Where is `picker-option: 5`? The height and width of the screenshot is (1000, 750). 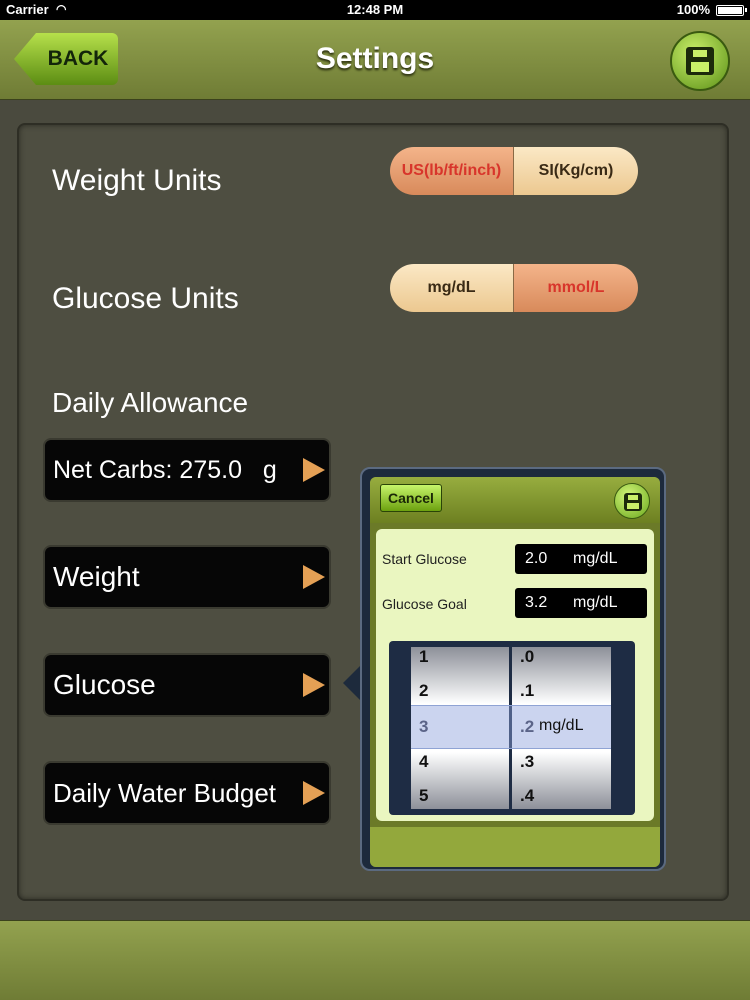
picker-option: 5 is located at coordinates (424, 795).